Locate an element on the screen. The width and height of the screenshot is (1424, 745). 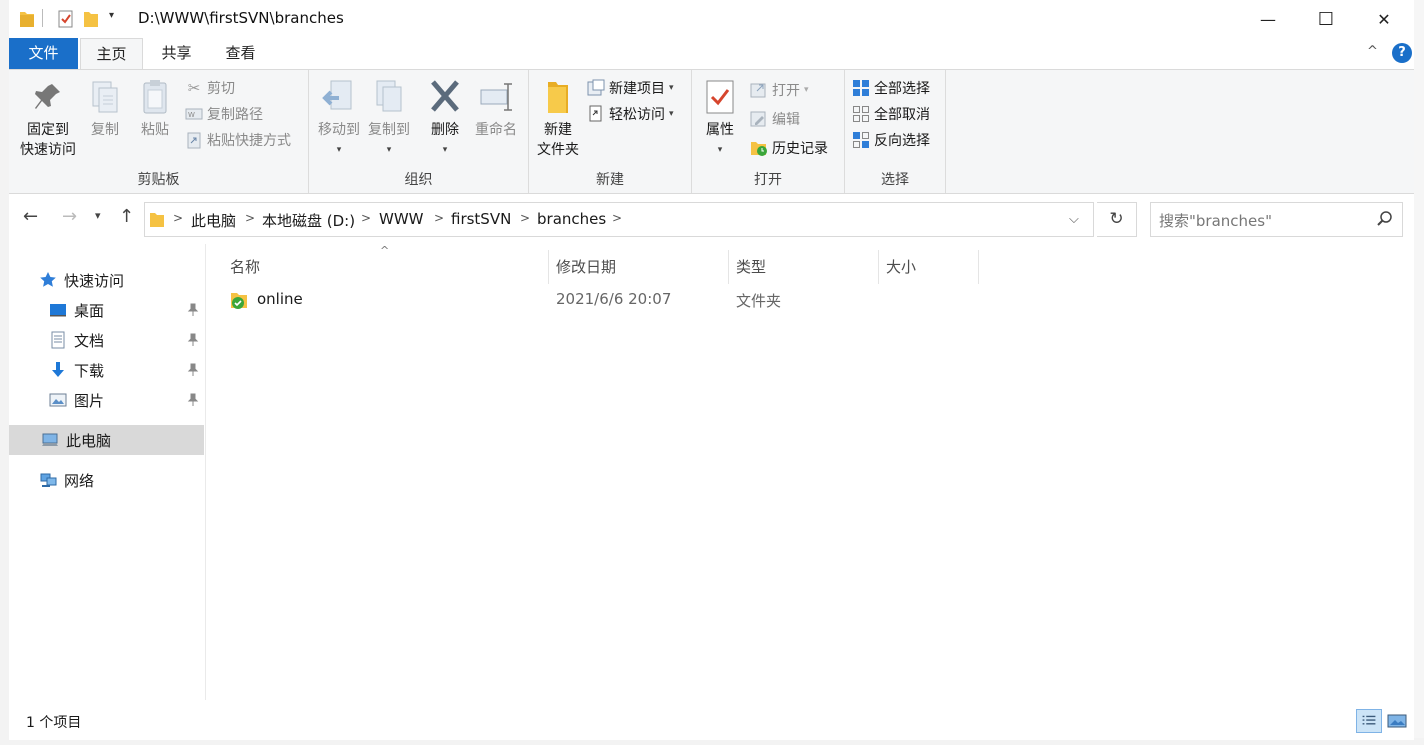
select-all-icon is located at coordinates (861, 88).